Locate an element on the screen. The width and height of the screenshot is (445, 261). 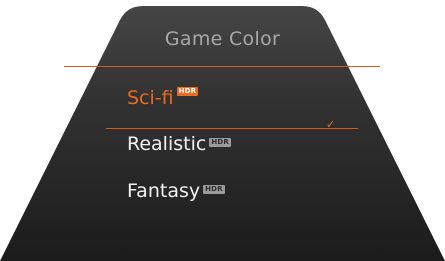
menu-item-label: Sci-fi is located at coordinates (150, 98).